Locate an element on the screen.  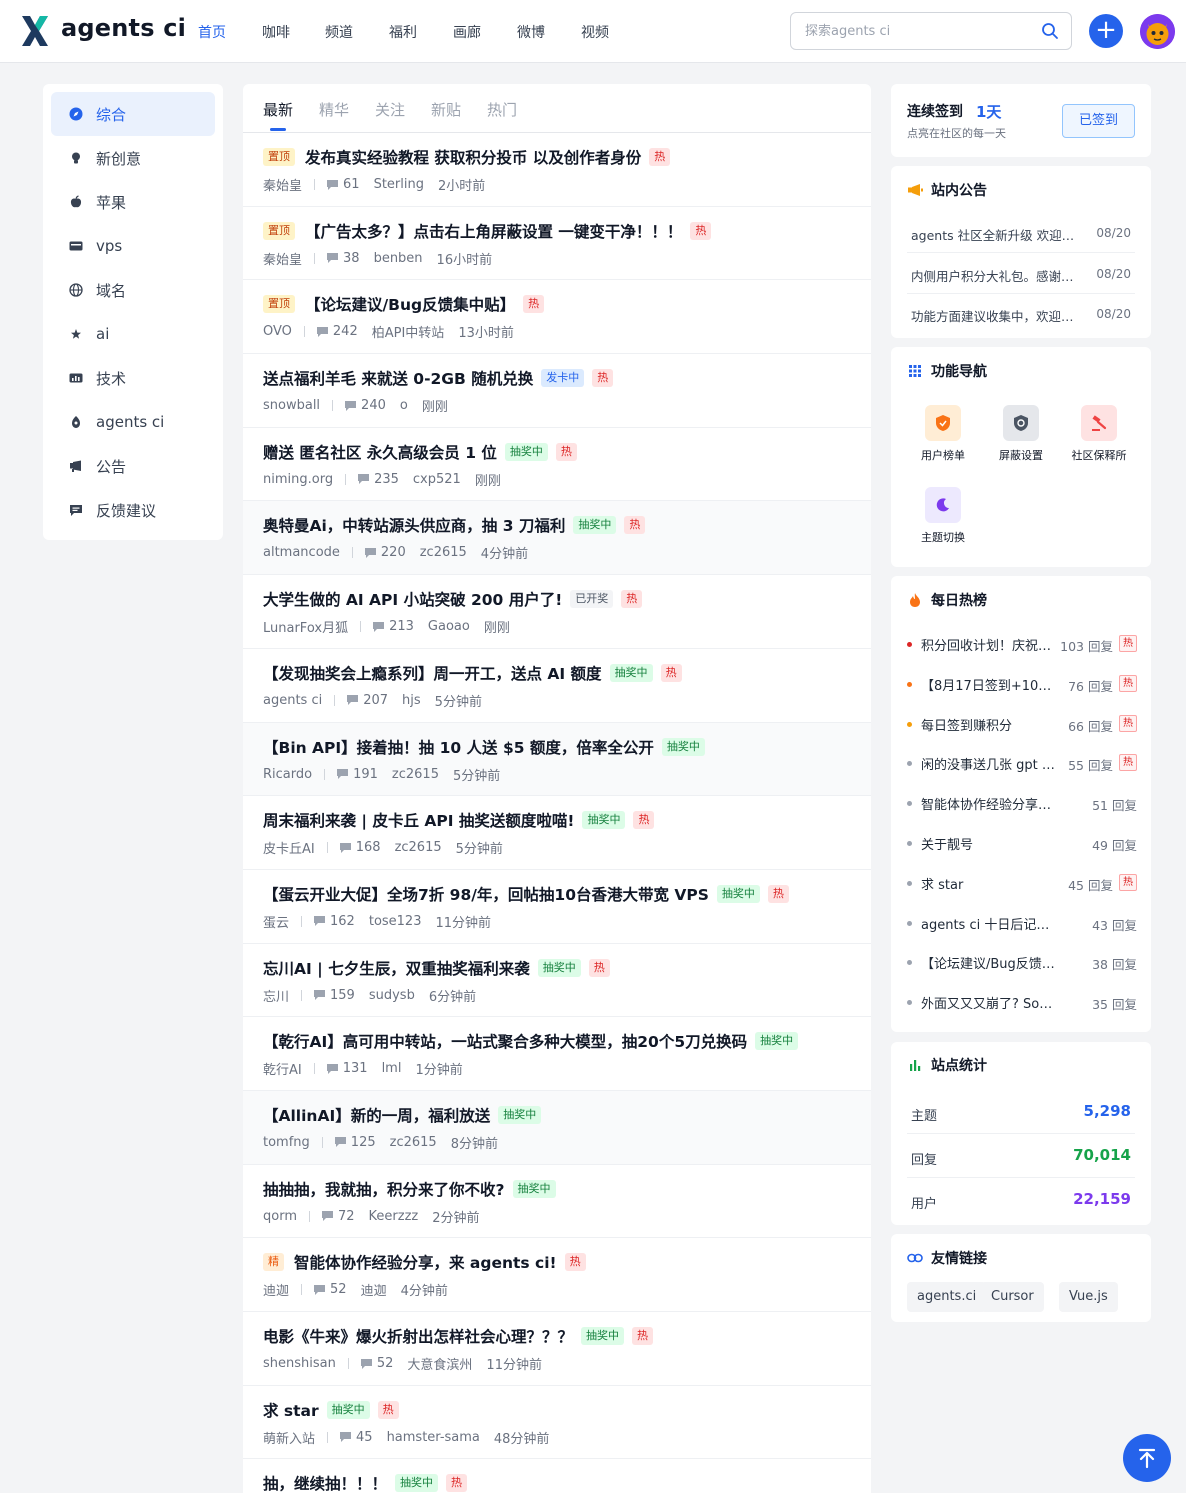
sidebar-item-feedback: 反馈建议 is located at coordinates (133, 510).